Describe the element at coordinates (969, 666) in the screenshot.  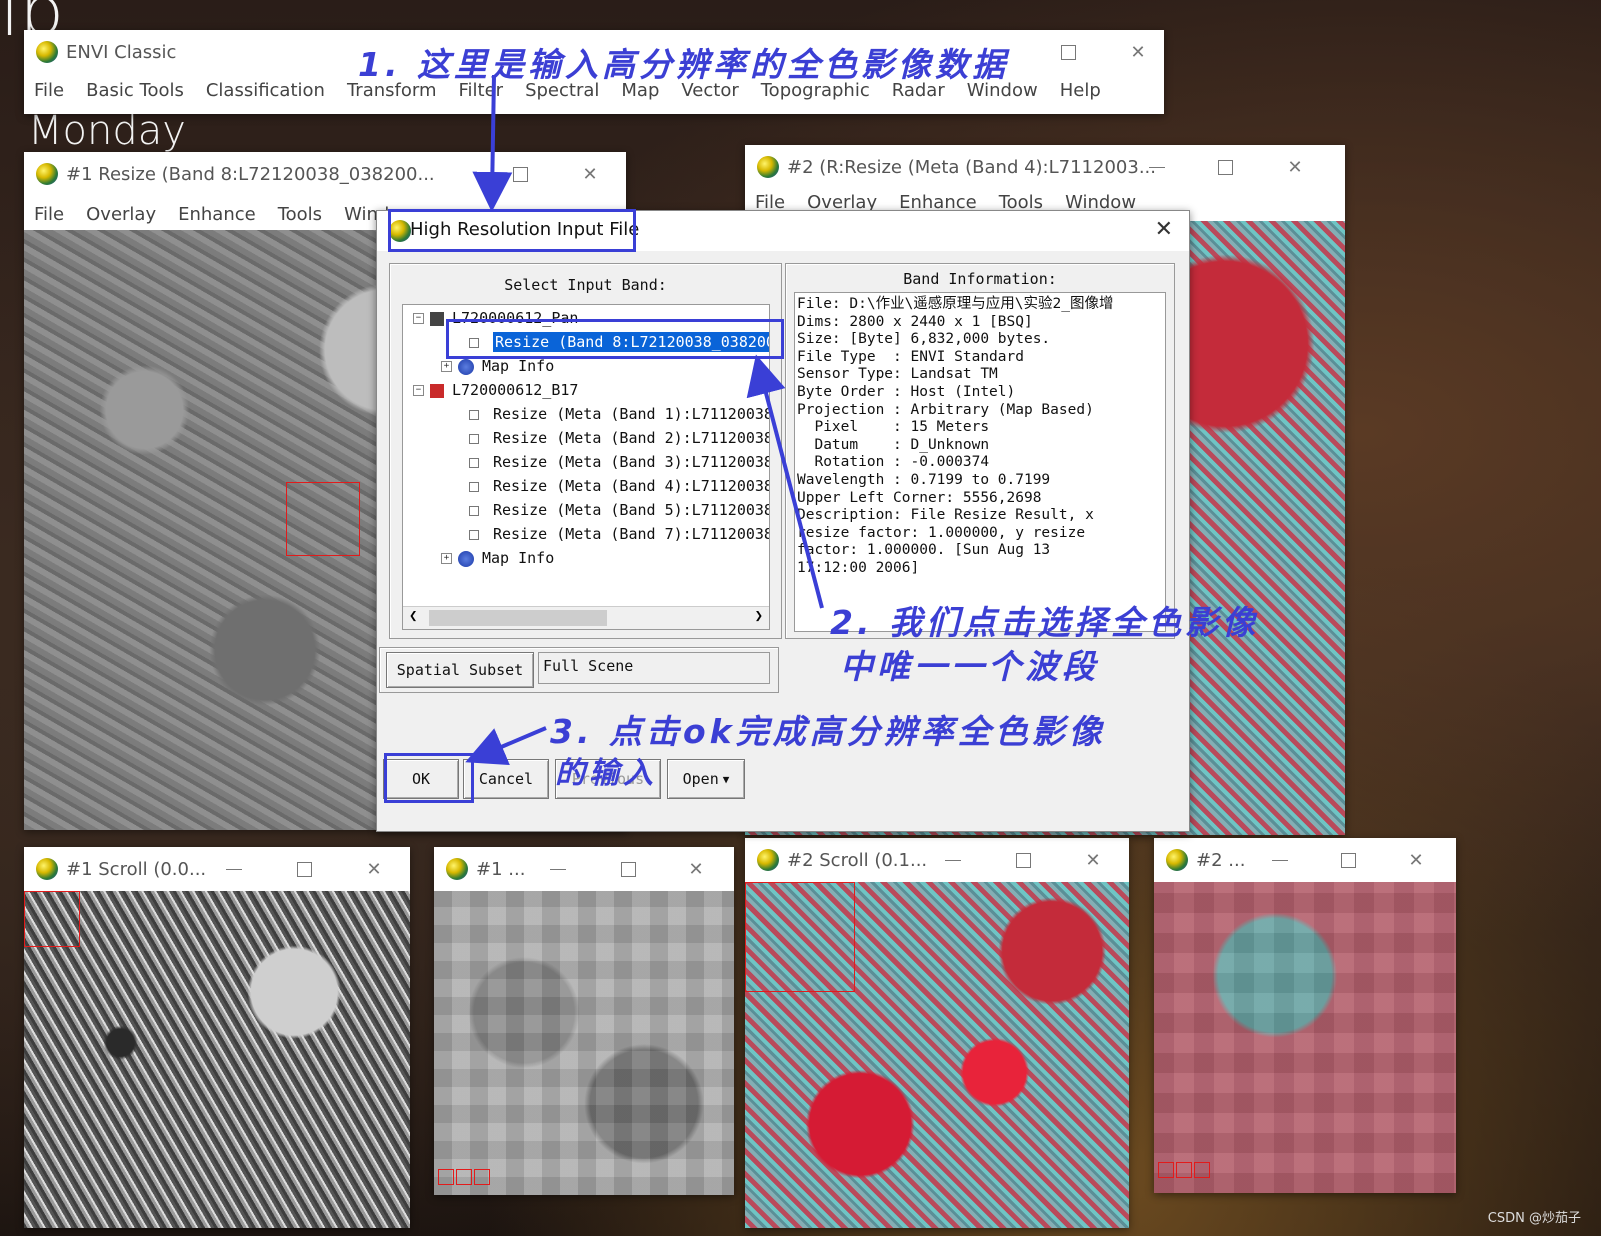
I see `annotation-step2-line2: 中唯一一个波段` at that location.